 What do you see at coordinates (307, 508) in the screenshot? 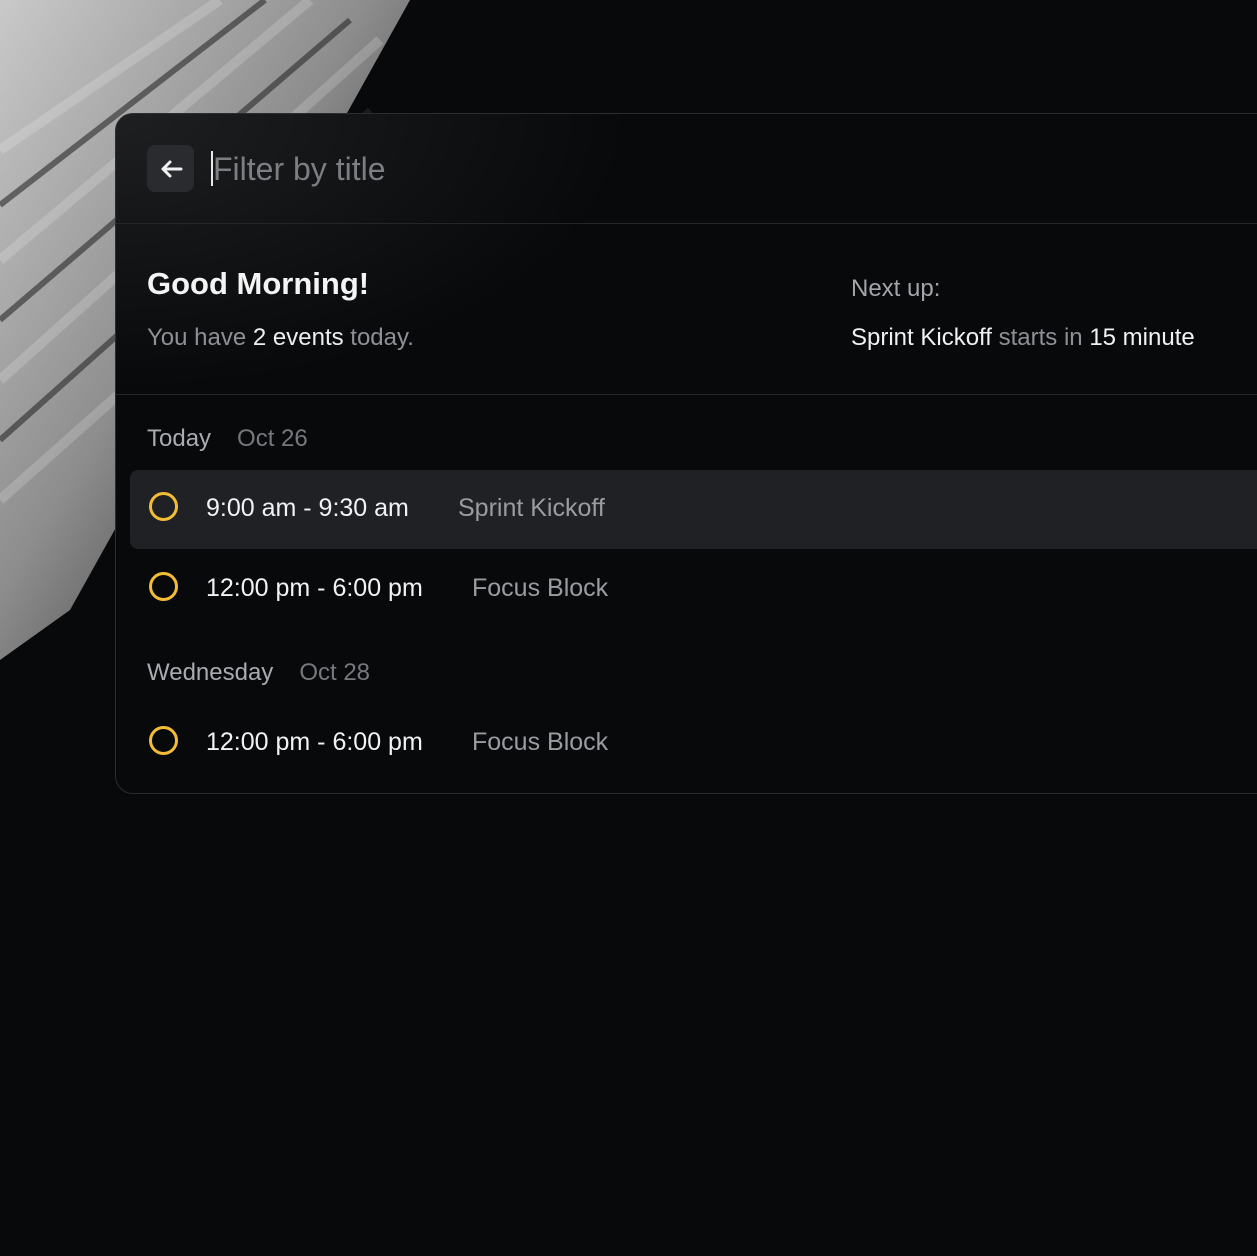
I see `event-time: 9:00 am - 9:30 am` at bounding box center [307, 508].